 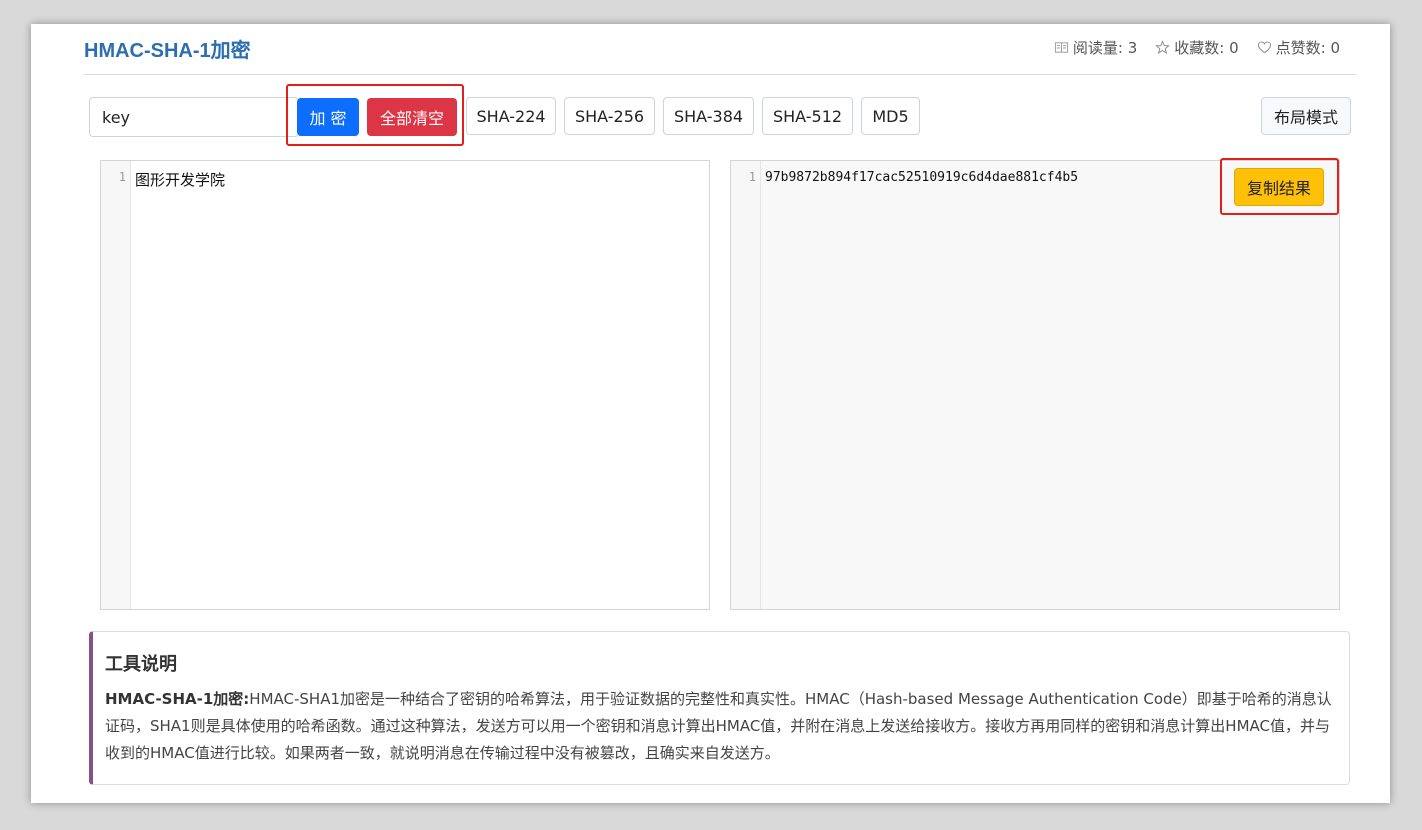 I want to click on read-count-icon, so click(x=1061, y=47).